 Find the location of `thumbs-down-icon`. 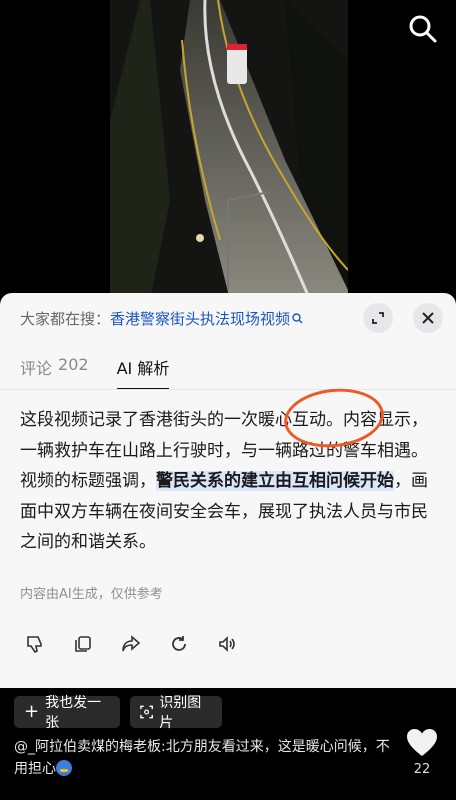

thumbs-down-icon is located at coordinates (34, 645).